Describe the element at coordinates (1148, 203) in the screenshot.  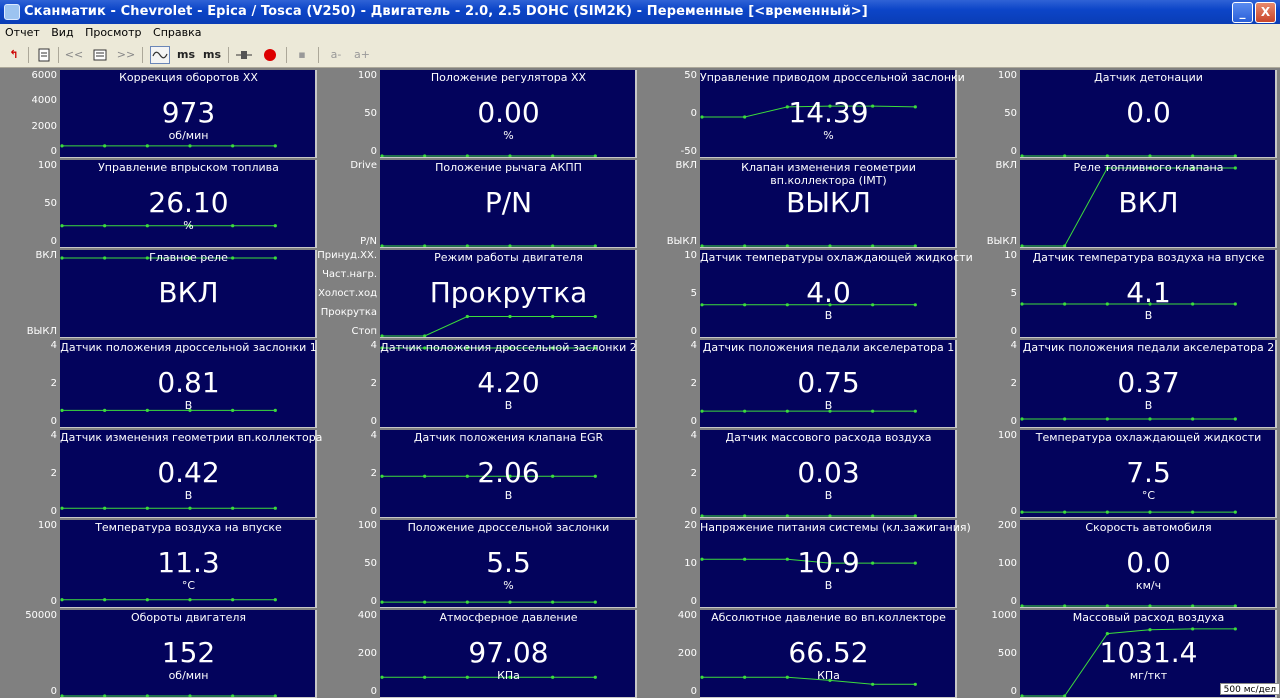
I see `parameter-value: ВКЛ` at that location.